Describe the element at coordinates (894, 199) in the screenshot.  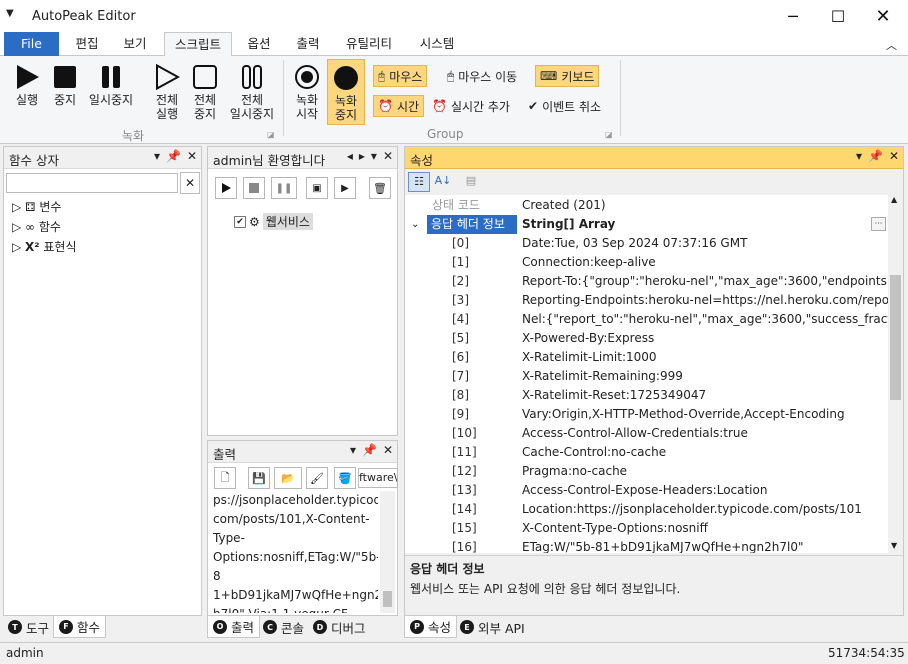
I see `scroll-up-icon: ▲` at that location.